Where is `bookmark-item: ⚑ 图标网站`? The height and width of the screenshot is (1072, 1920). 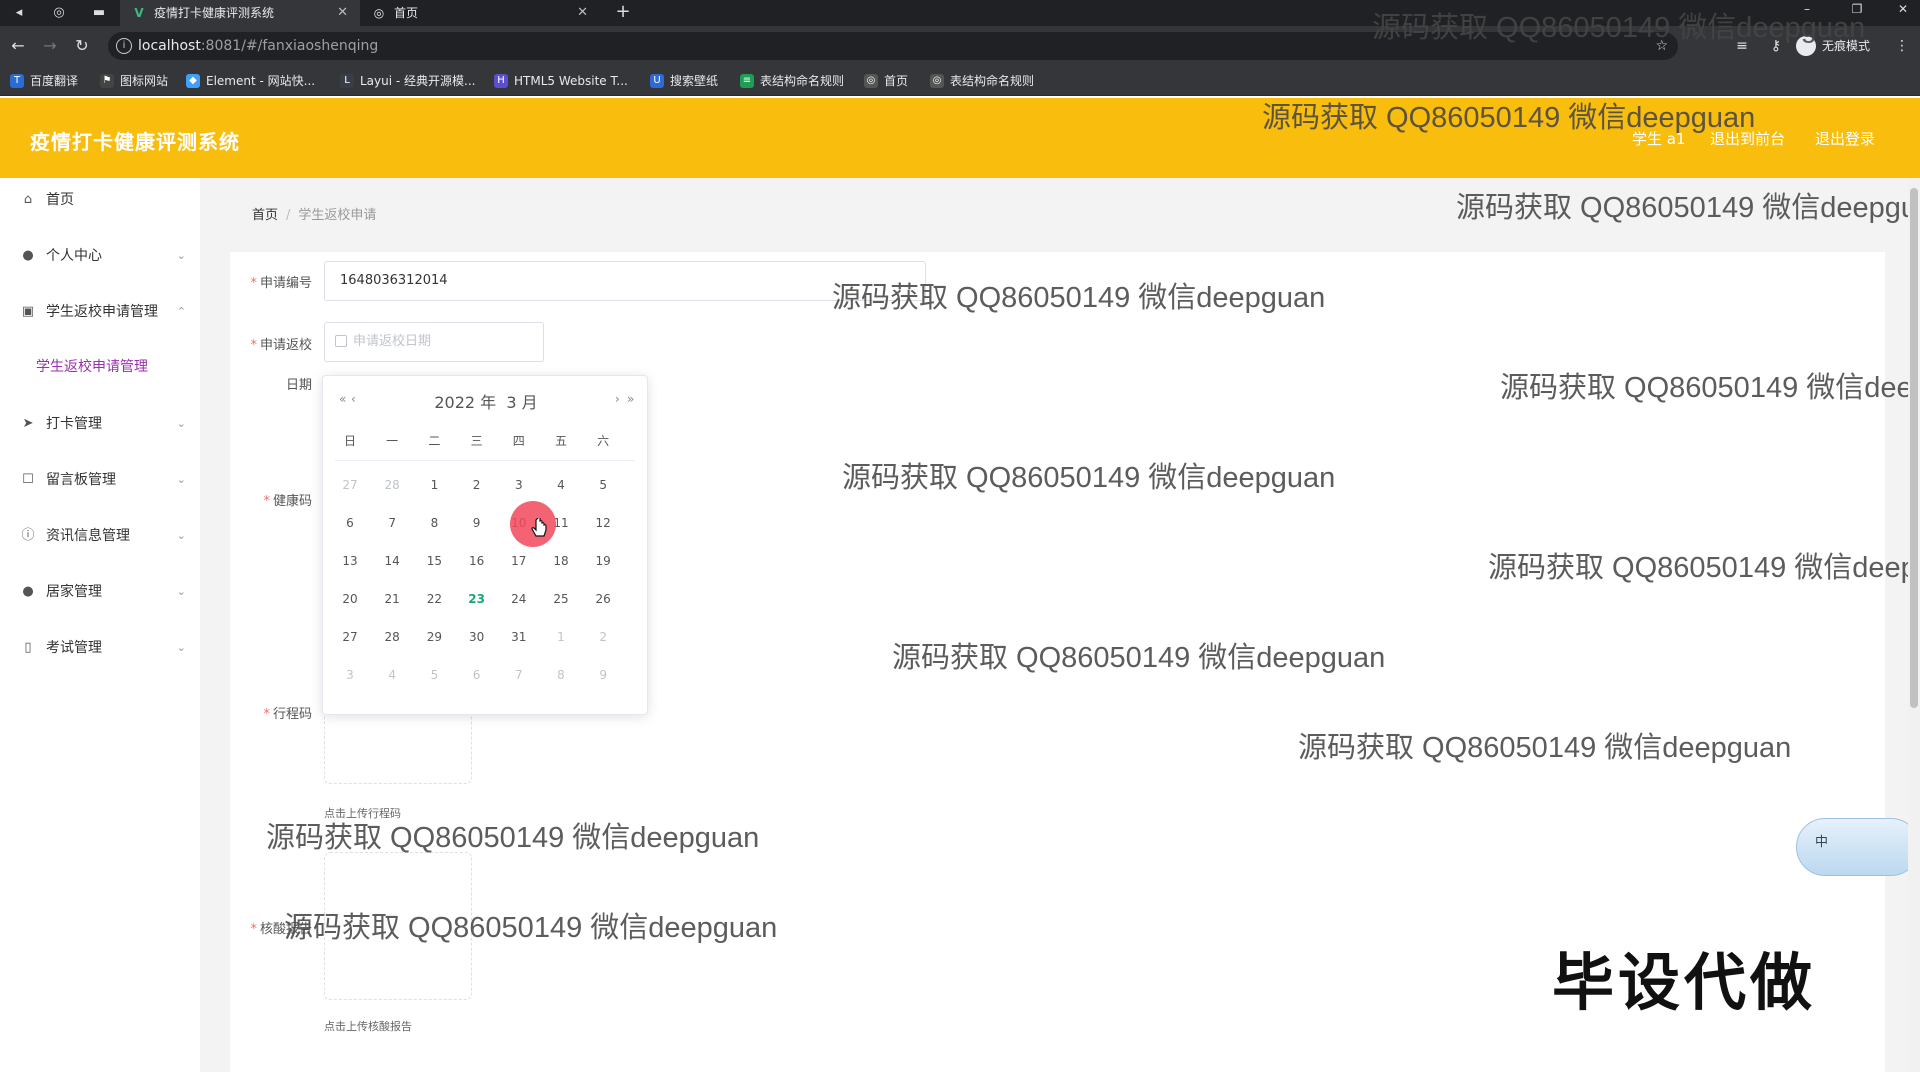 bookmark-item: ⚑ 图标网站 is located at coordinates (134, 81).